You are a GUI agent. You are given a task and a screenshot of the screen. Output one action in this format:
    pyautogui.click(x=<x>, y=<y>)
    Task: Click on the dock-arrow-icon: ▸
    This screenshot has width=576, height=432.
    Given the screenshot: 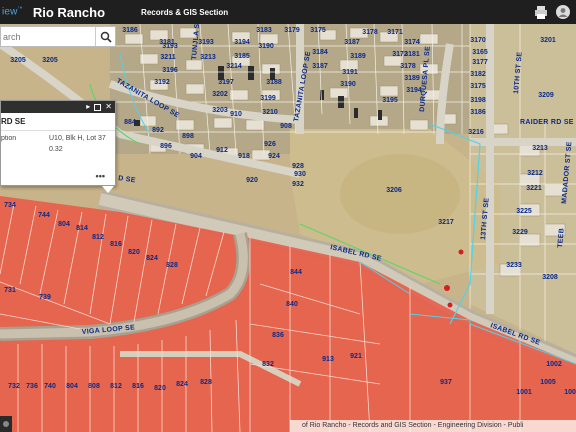 What is the action you would take?
    pyautogui.click(x=88, y=107)
    